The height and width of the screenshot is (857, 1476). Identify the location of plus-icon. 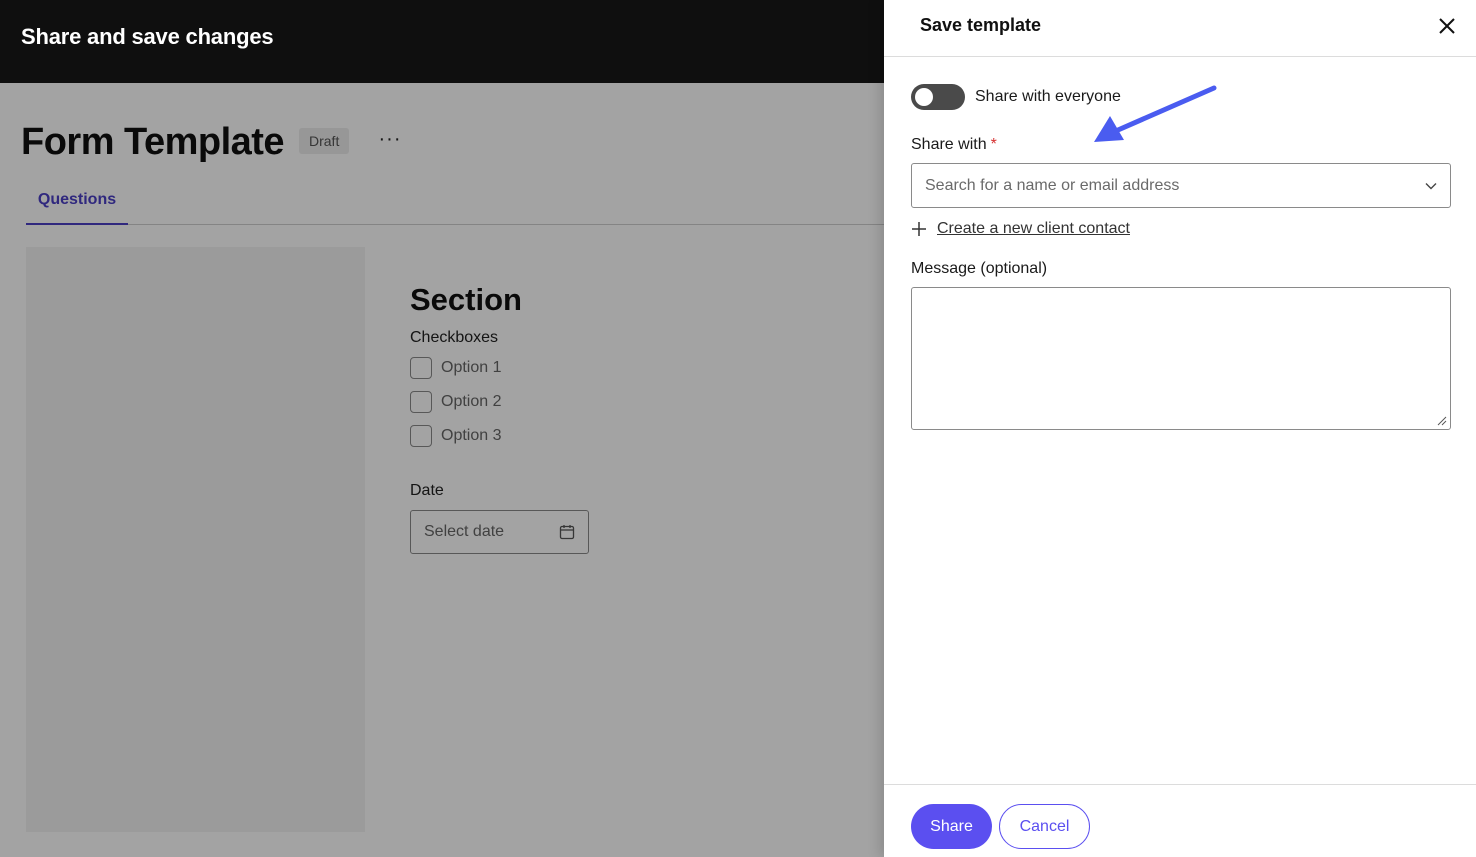
(919, 229).